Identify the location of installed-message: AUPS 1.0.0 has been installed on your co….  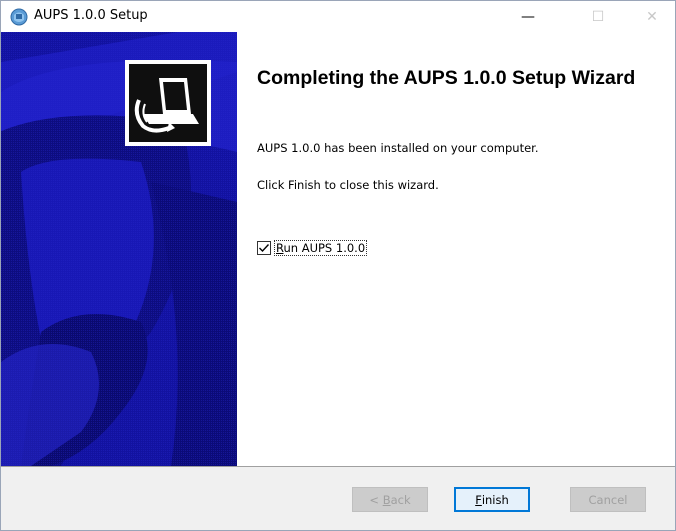
(398, 148).